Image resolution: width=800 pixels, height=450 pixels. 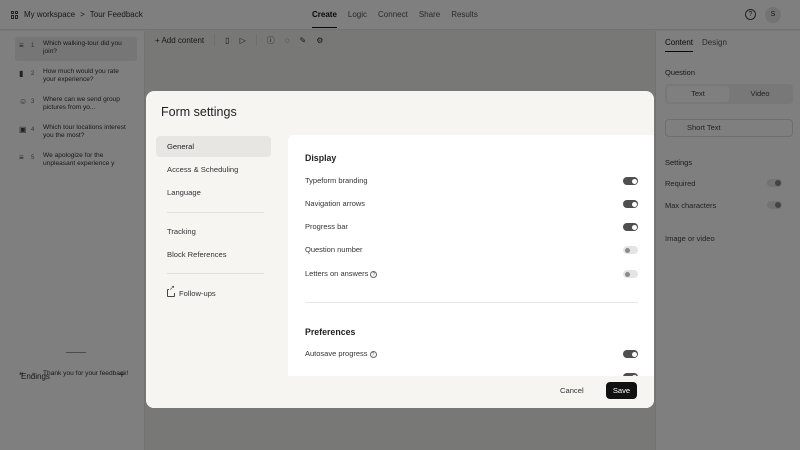 I want to click on nav-tracking: Tracking, so click(x=213, y=231).